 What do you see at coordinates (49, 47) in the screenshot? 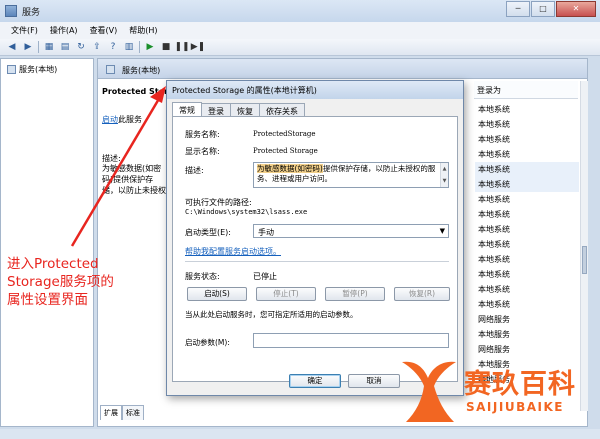
I see `console-tree-icon: ▦` at bounding box center [49, 47].